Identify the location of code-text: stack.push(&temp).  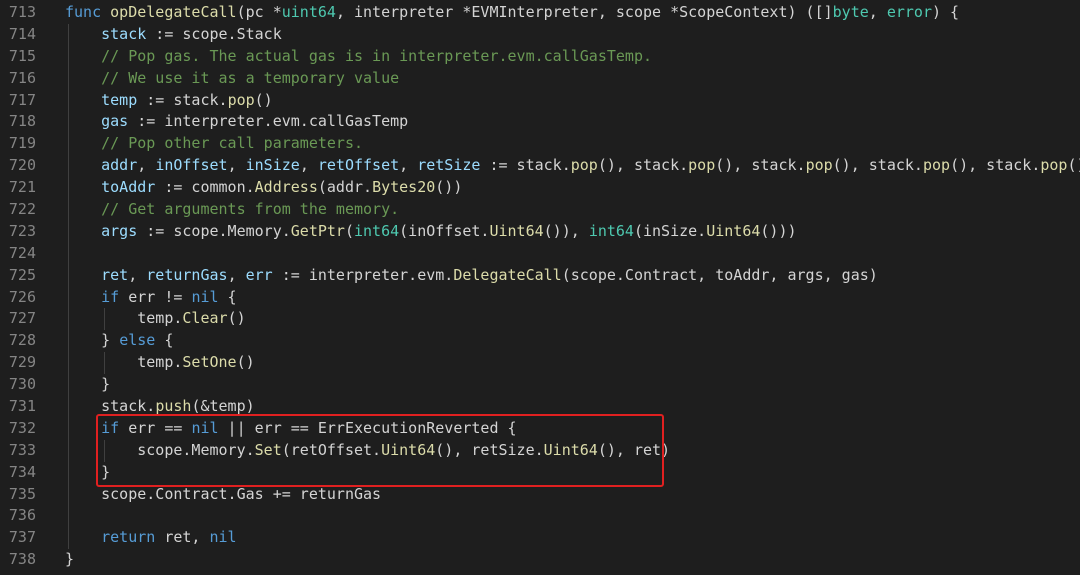
(160, 407).